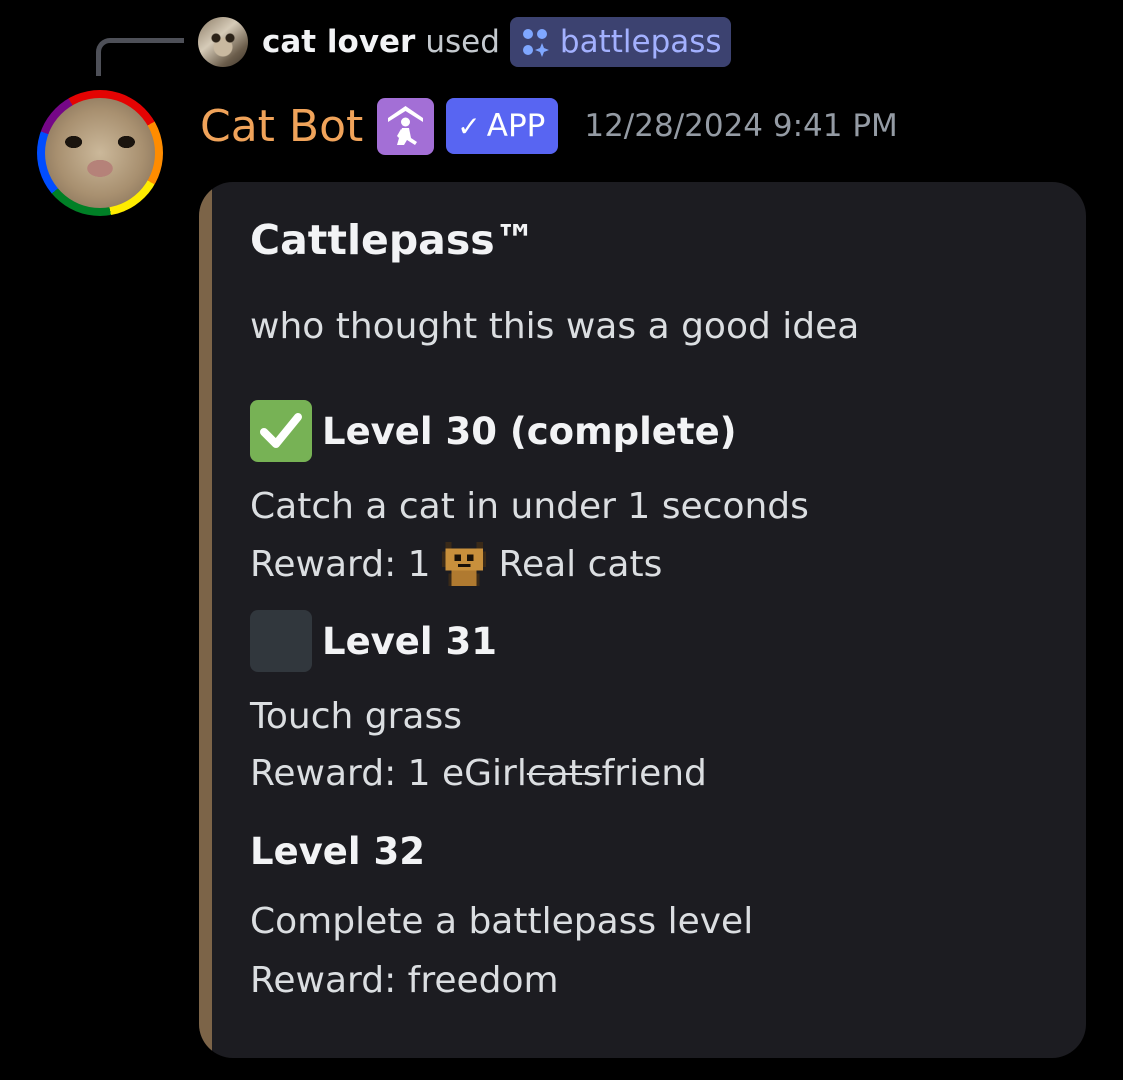  Describe the element at coordinates (535, 43) in the screenshot. I see `app-command-icon` at that location.